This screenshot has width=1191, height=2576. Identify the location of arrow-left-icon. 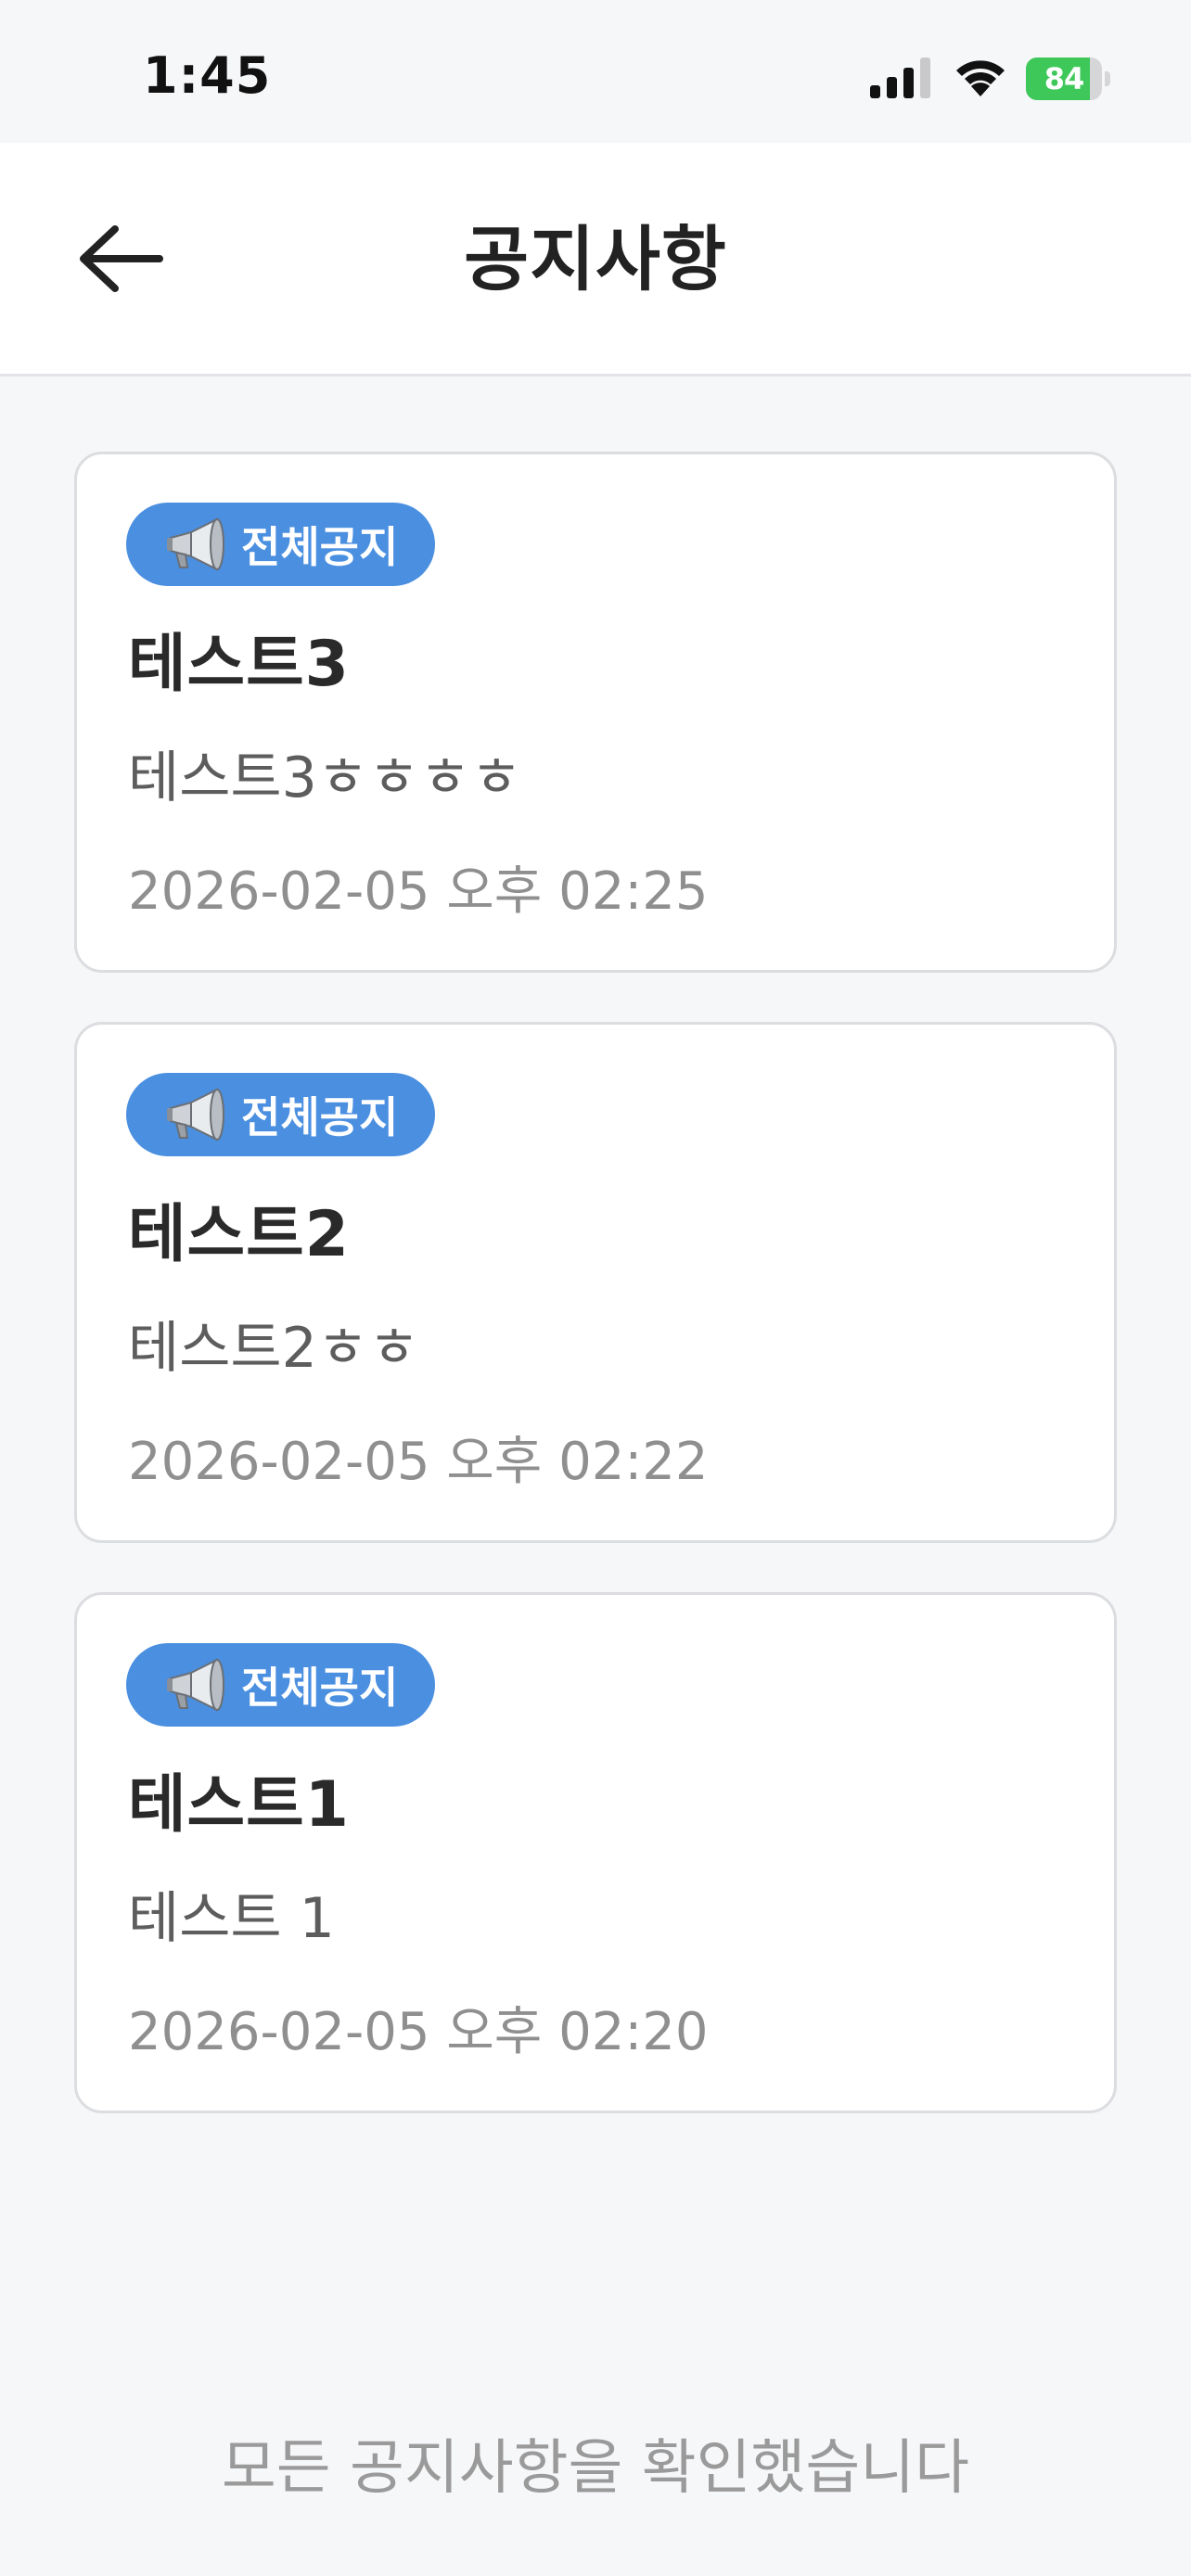
(121, 258).